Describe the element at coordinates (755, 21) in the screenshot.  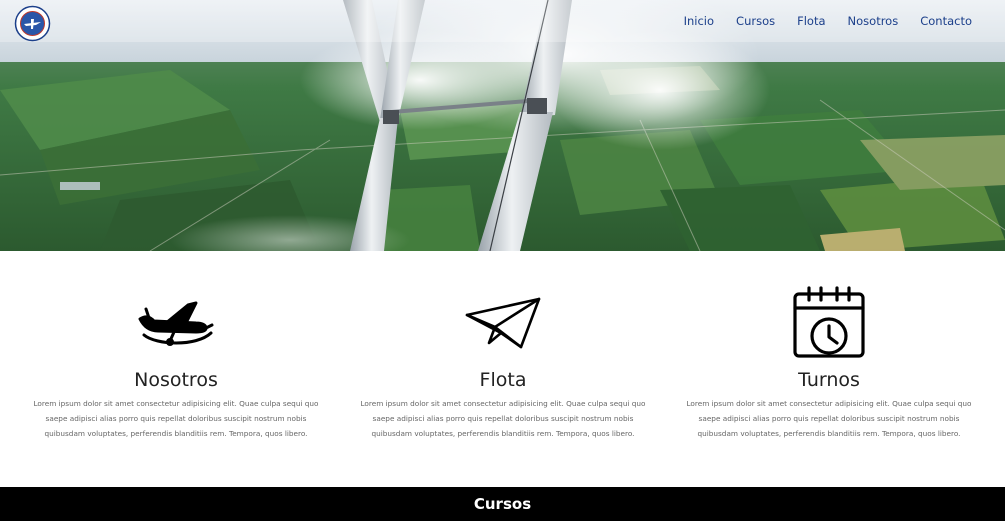
I see `nav-link-cursos: Cursos` at that location.